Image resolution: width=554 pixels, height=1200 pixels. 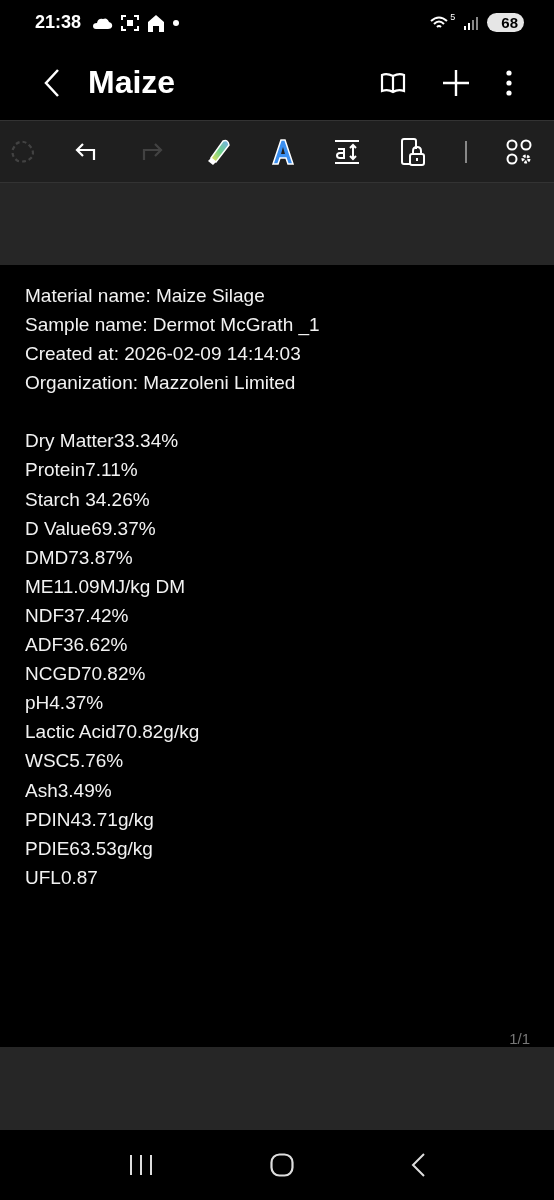 I want to click on note-line: Organization: Mazzoleni Limited, so click(x=161, y=383).